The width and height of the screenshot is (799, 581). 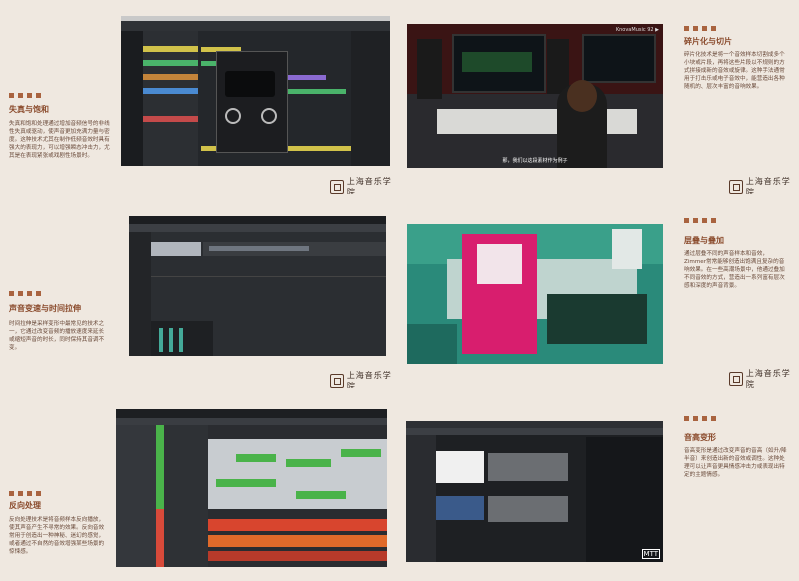 What do you see at coordinates (45, 308) in the screenshot?
I see `section-title: 声音变速与时间拉伸` at bounding box center [45, 308].